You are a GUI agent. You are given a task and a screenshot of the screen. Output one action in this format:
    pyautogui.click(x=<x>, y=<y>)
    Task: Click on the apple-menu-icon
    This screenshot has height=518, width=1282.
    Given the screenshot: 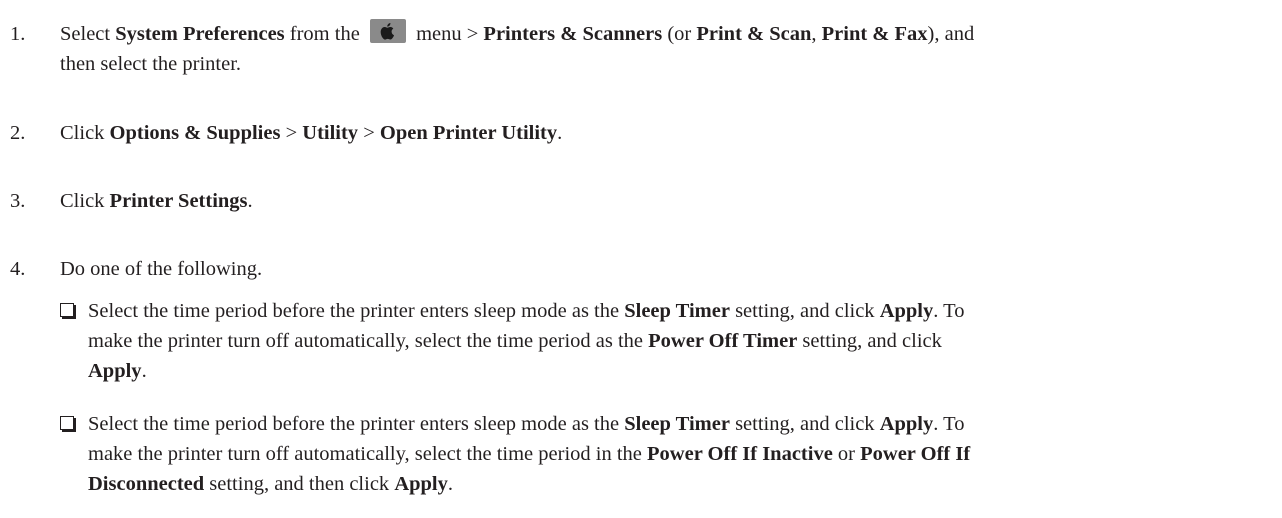 What is the action you would take?
    pyautogui.click(x=387, y=31)
    